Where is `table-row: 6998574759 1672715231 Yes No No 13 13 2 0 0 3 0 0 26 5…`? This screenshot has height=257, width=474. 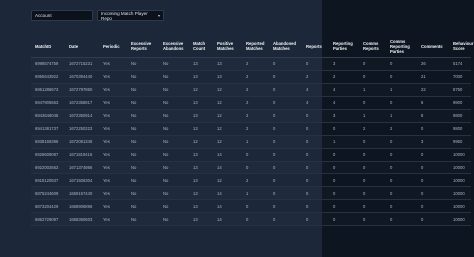
table-row: 6998574759 1672715231 Yes No No 13 13 2 0 0 3 0 0 26 5… is located at coordinates (251, 64).